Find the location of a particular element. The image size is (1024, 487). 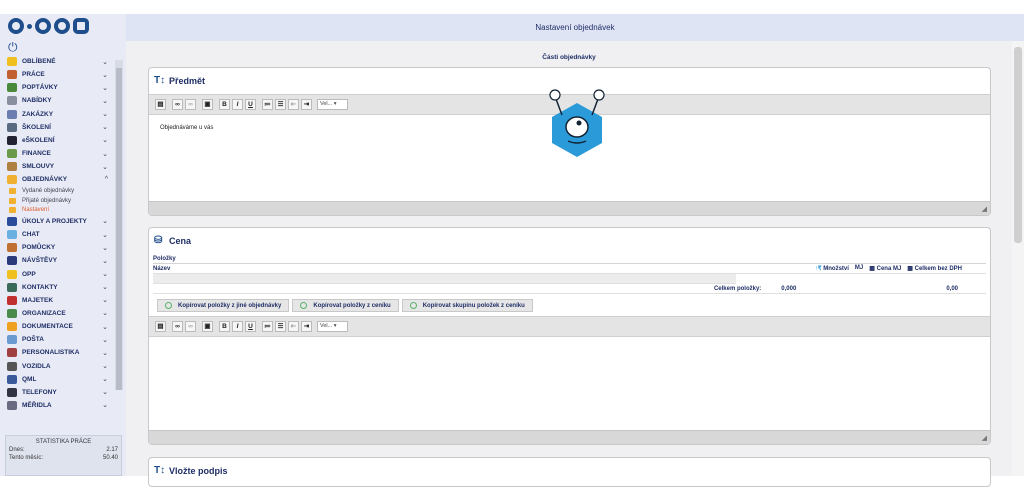

briefcase-icon is located at coordinates (12, 75).